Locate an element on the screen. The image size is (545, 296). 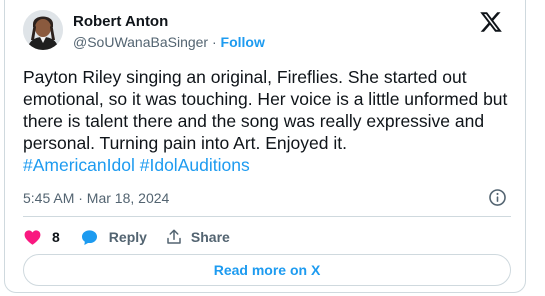
heart-icon is located at coordinates (32, 237).